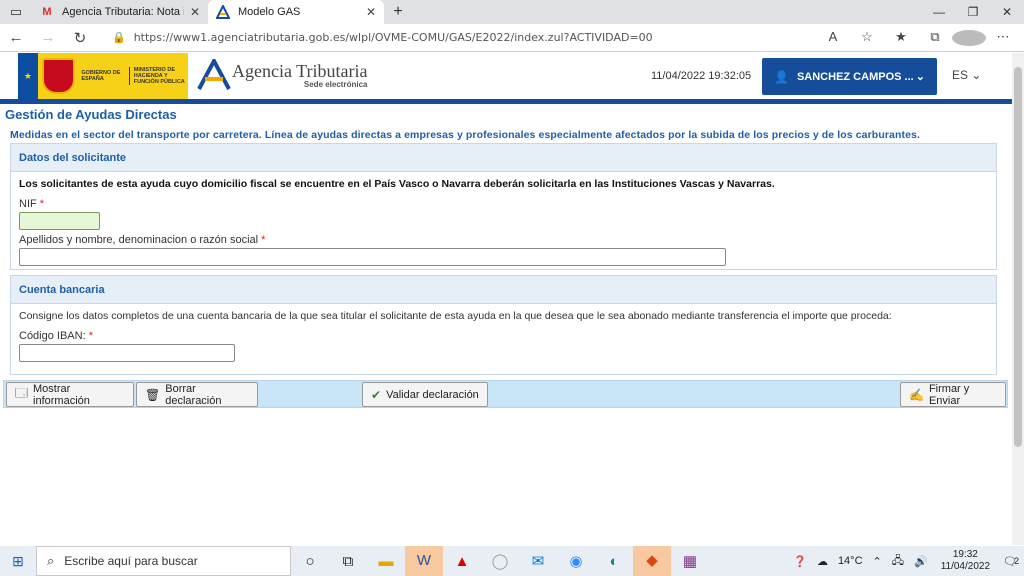  Describe the element at coordinates (576, 561) in the screenshot. I see `zoom-icon: ◉` at that location.